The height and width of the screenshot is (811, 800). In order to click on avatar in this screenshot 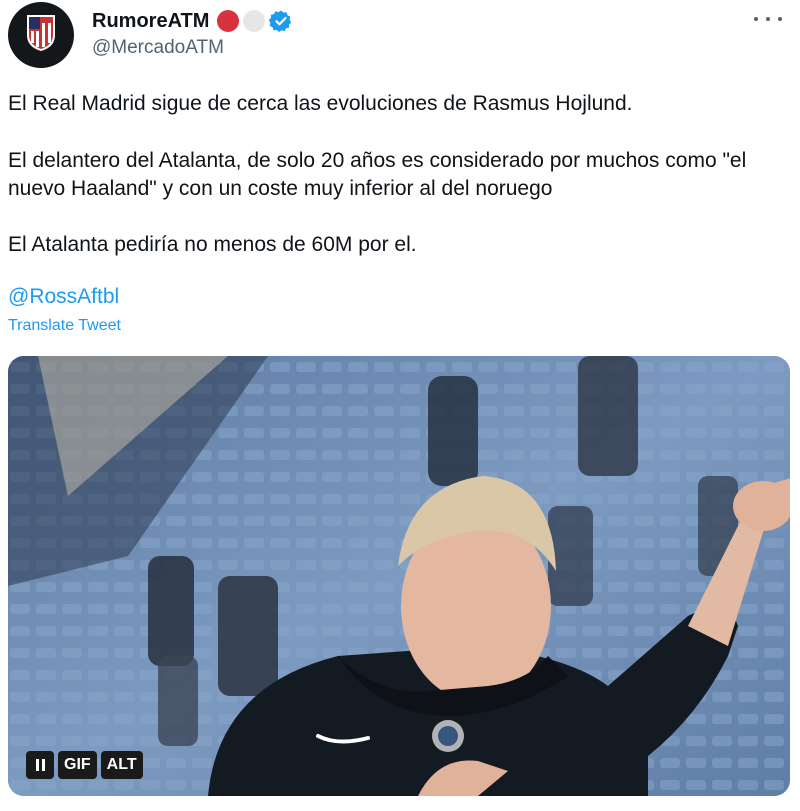, I will do `click(41, 35)`.